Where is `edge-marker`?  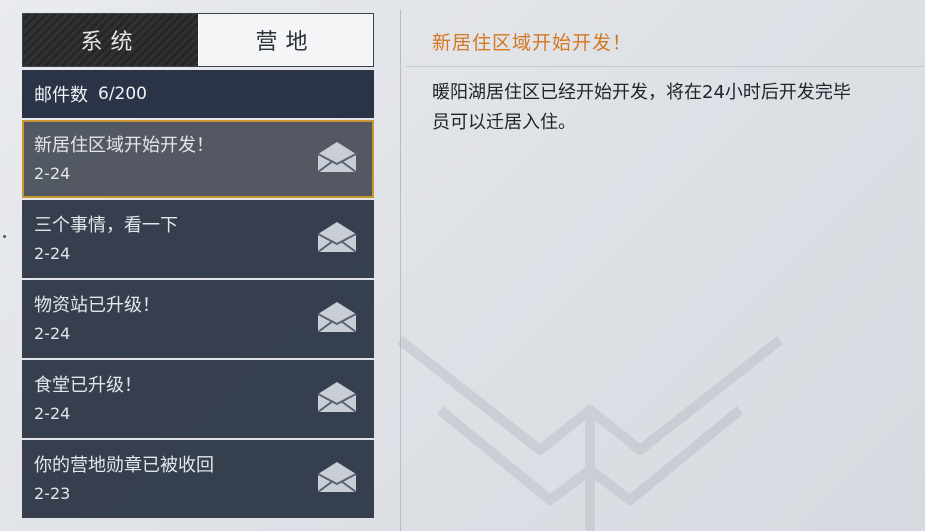 edge-marker is located at coordinates (4, 236).